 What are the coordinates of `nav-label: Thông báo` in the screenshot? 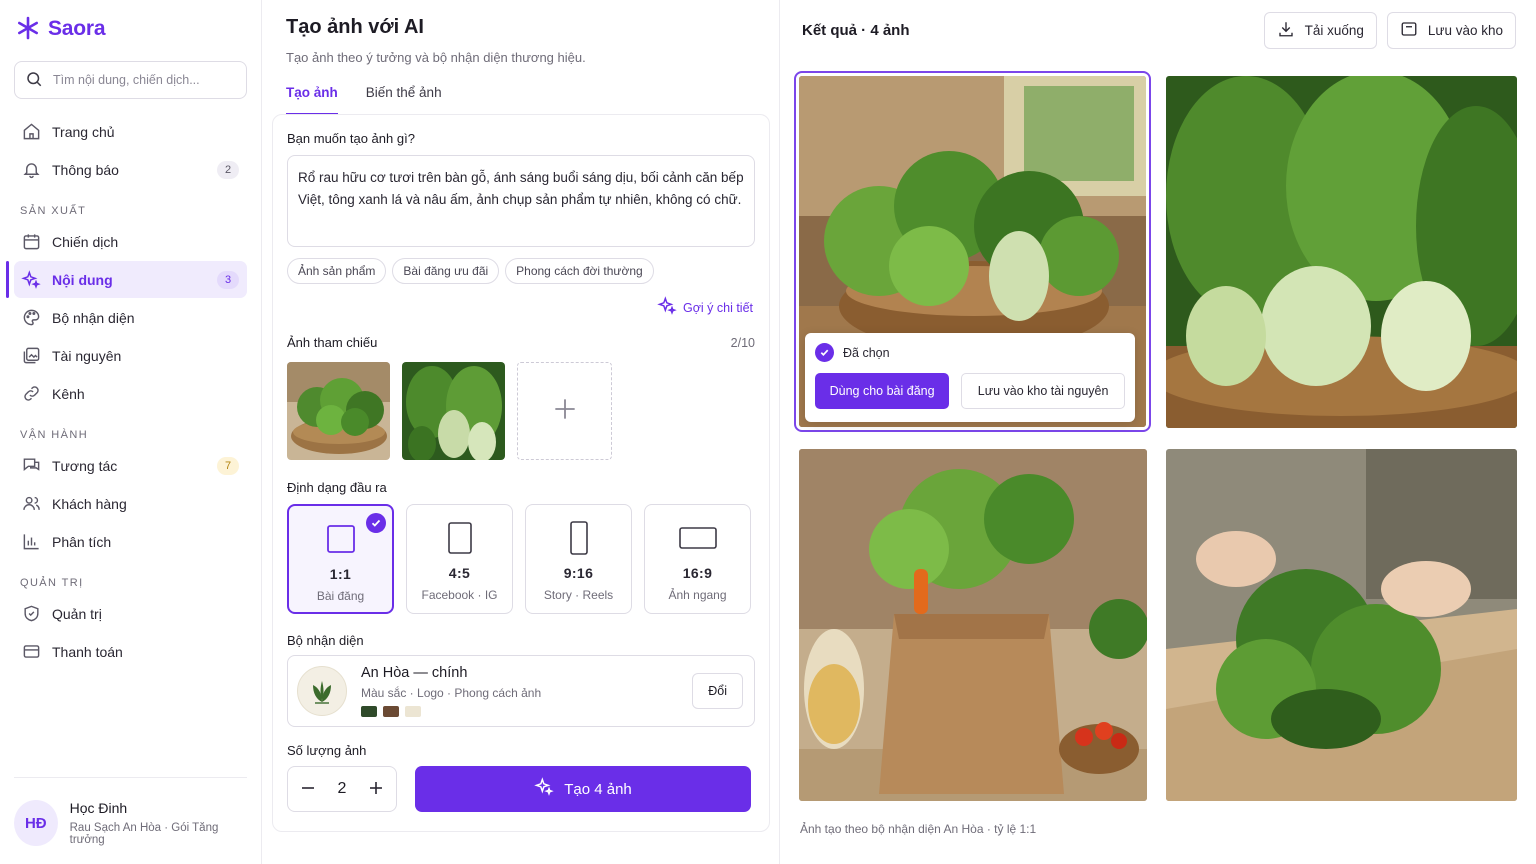 It's located at (85, 169).